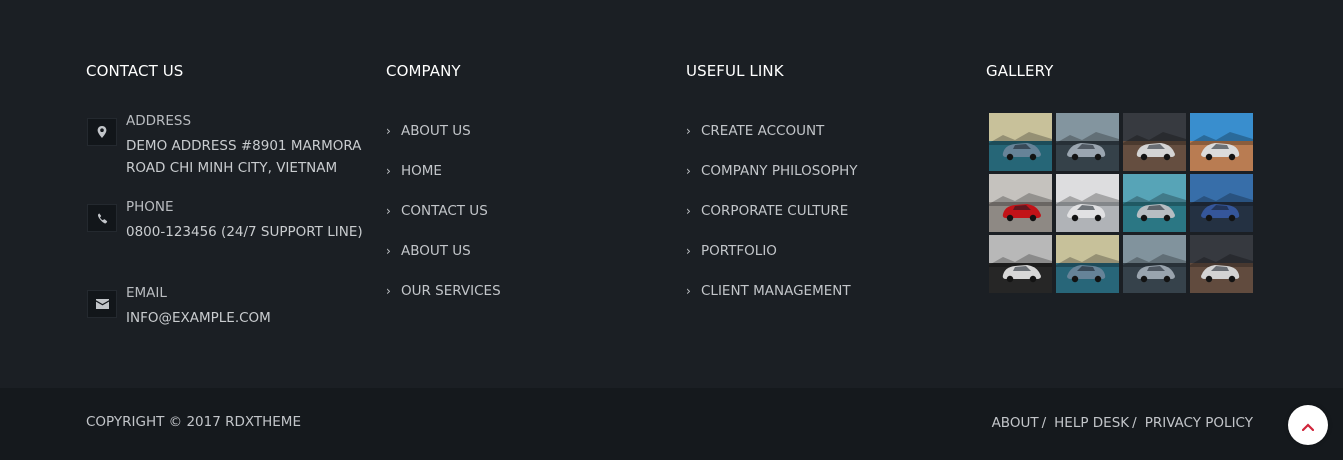 The height and width of the screenshot is (460, 1343). I want to click on company-link-about-us: › ABOUT US, so click(443, 140).